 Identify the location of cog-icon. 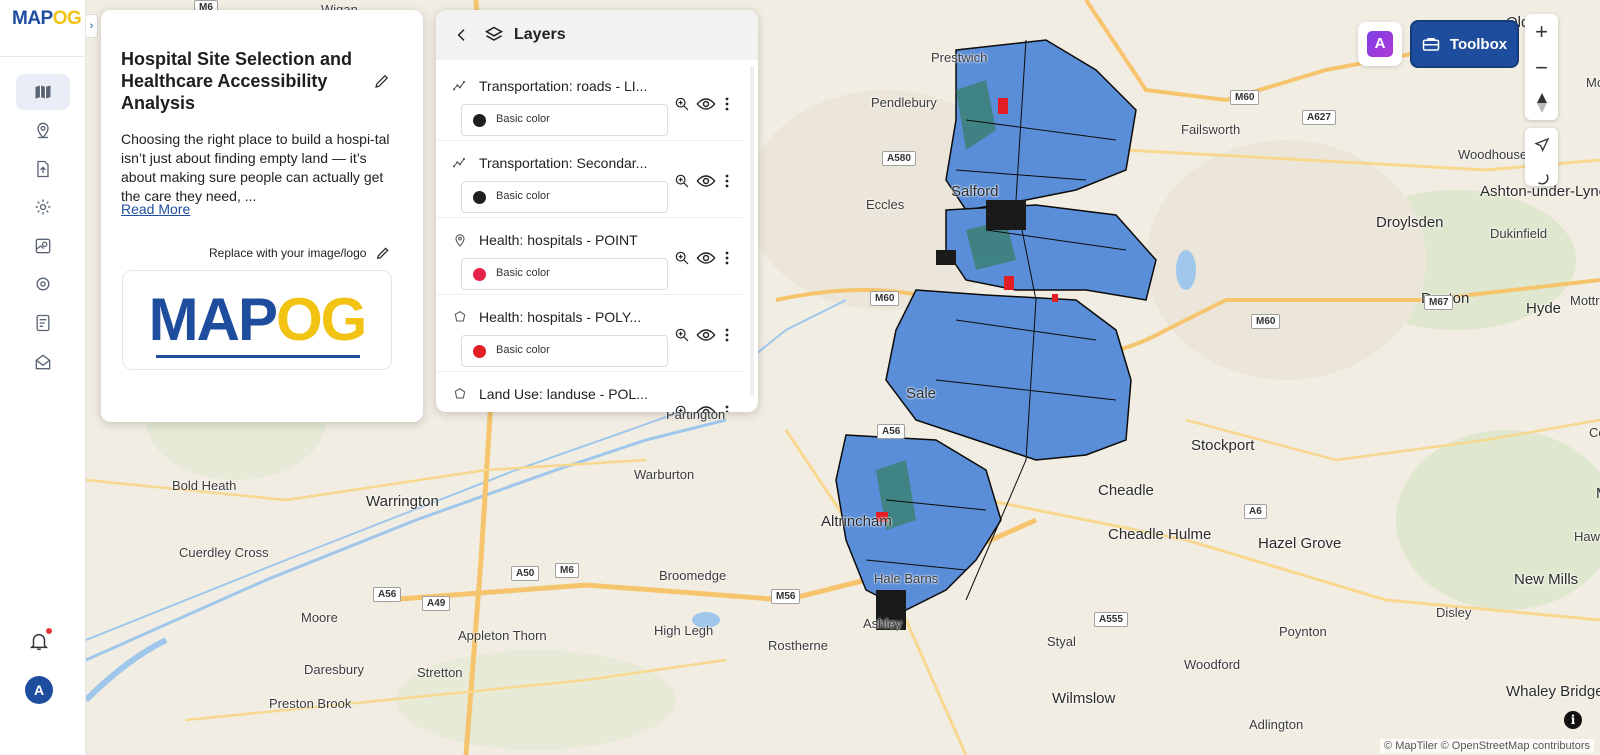
(43, 284).